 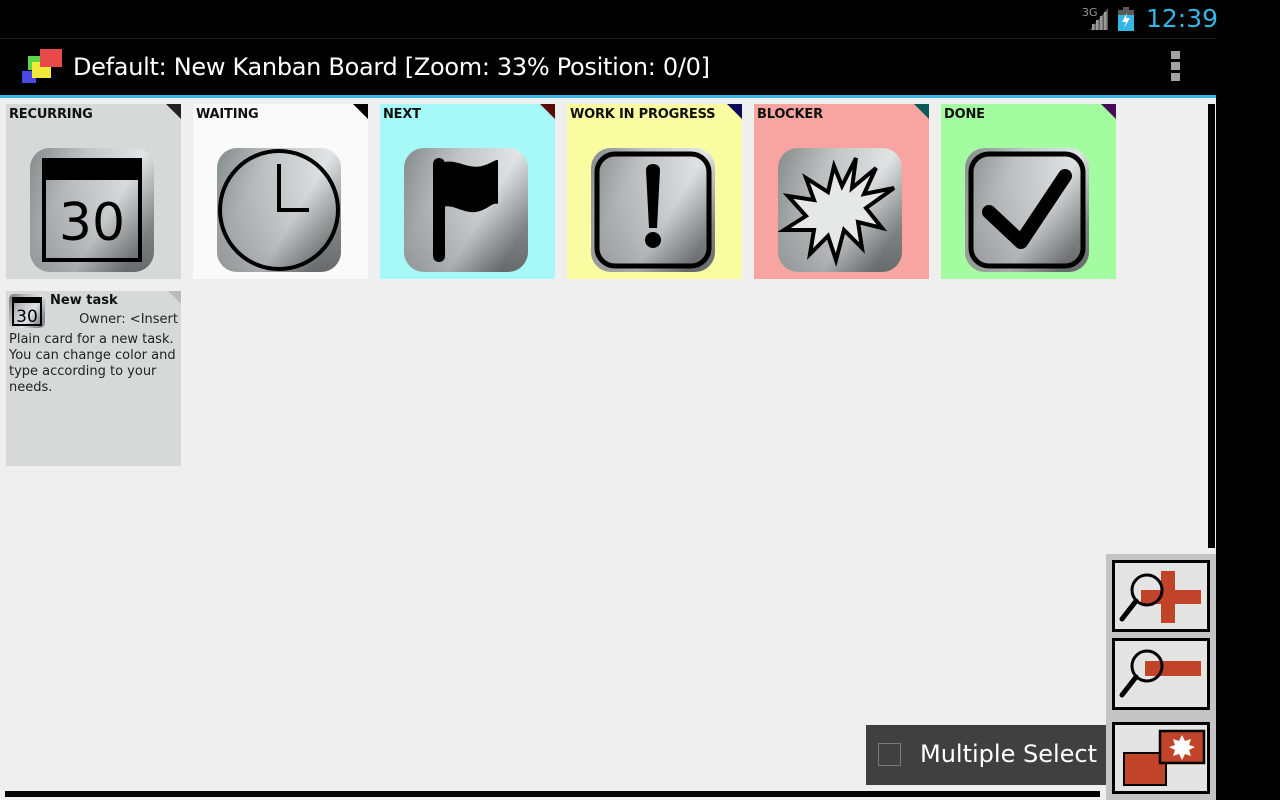 What do you see at coordinates (1008, 754) in the screenshot?
I see `multiple-select-label: Multiple Select` at bounding box center [1008, 754].